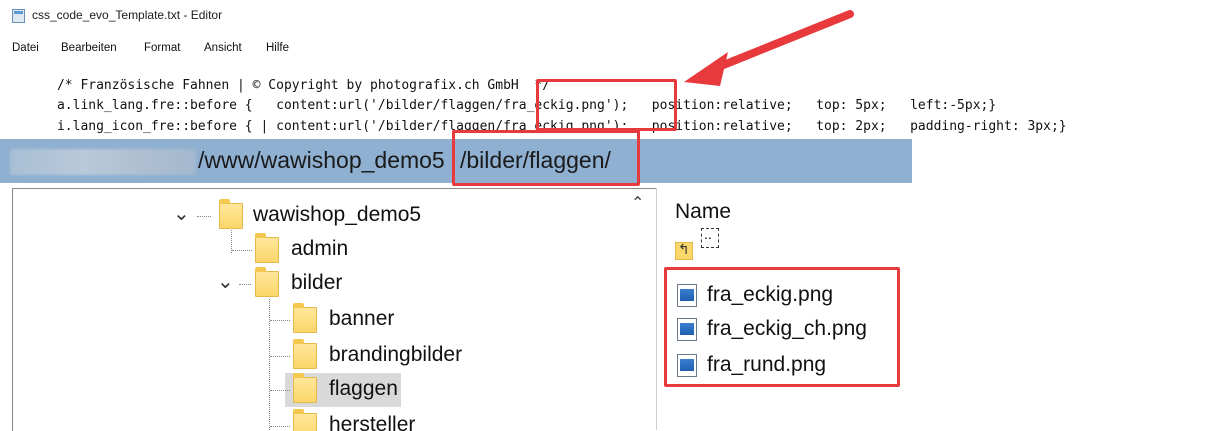 This screenshot has height=431, width=1225. I want to click on tree-item-flaggen: flaggen, so click(313, 390).